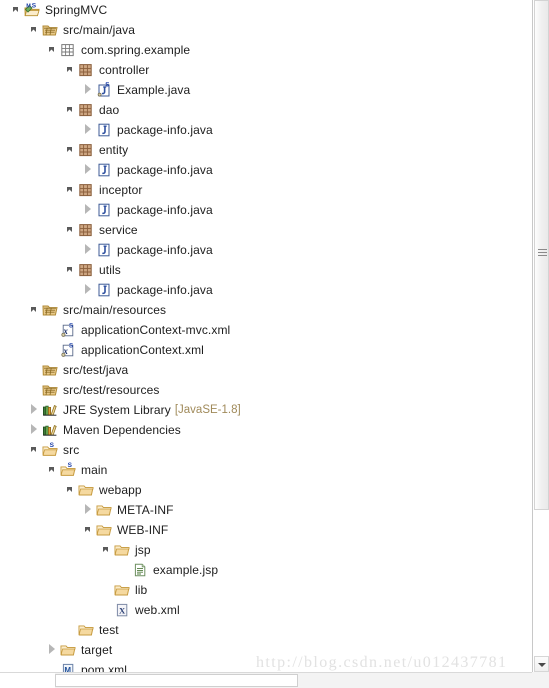 The image size is (549, 688). Describe the element at coordinates (71, 450) in the screenshot. I see `tree-item-label: src` at that location.